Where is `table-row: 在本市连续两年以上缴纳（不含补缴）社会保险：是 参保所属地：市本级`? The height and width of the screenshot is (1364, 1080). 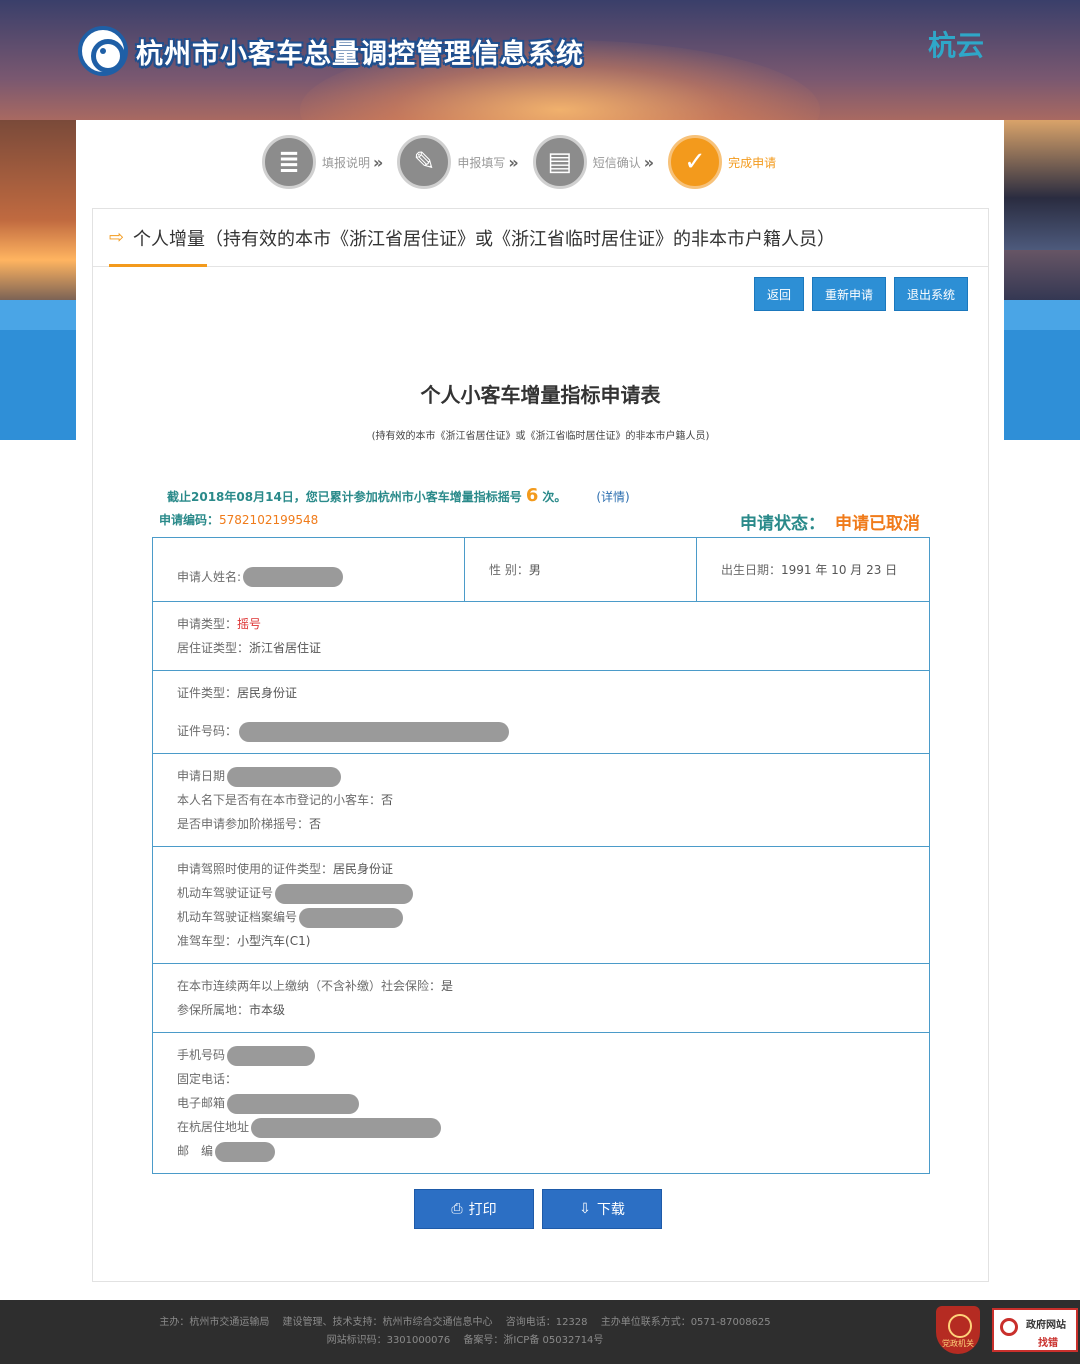
table-row: 在本市连续两年以上缴纳（不含补缴）社会保险：是 参保所属地：市本级 is located at coordinates (541, 998).